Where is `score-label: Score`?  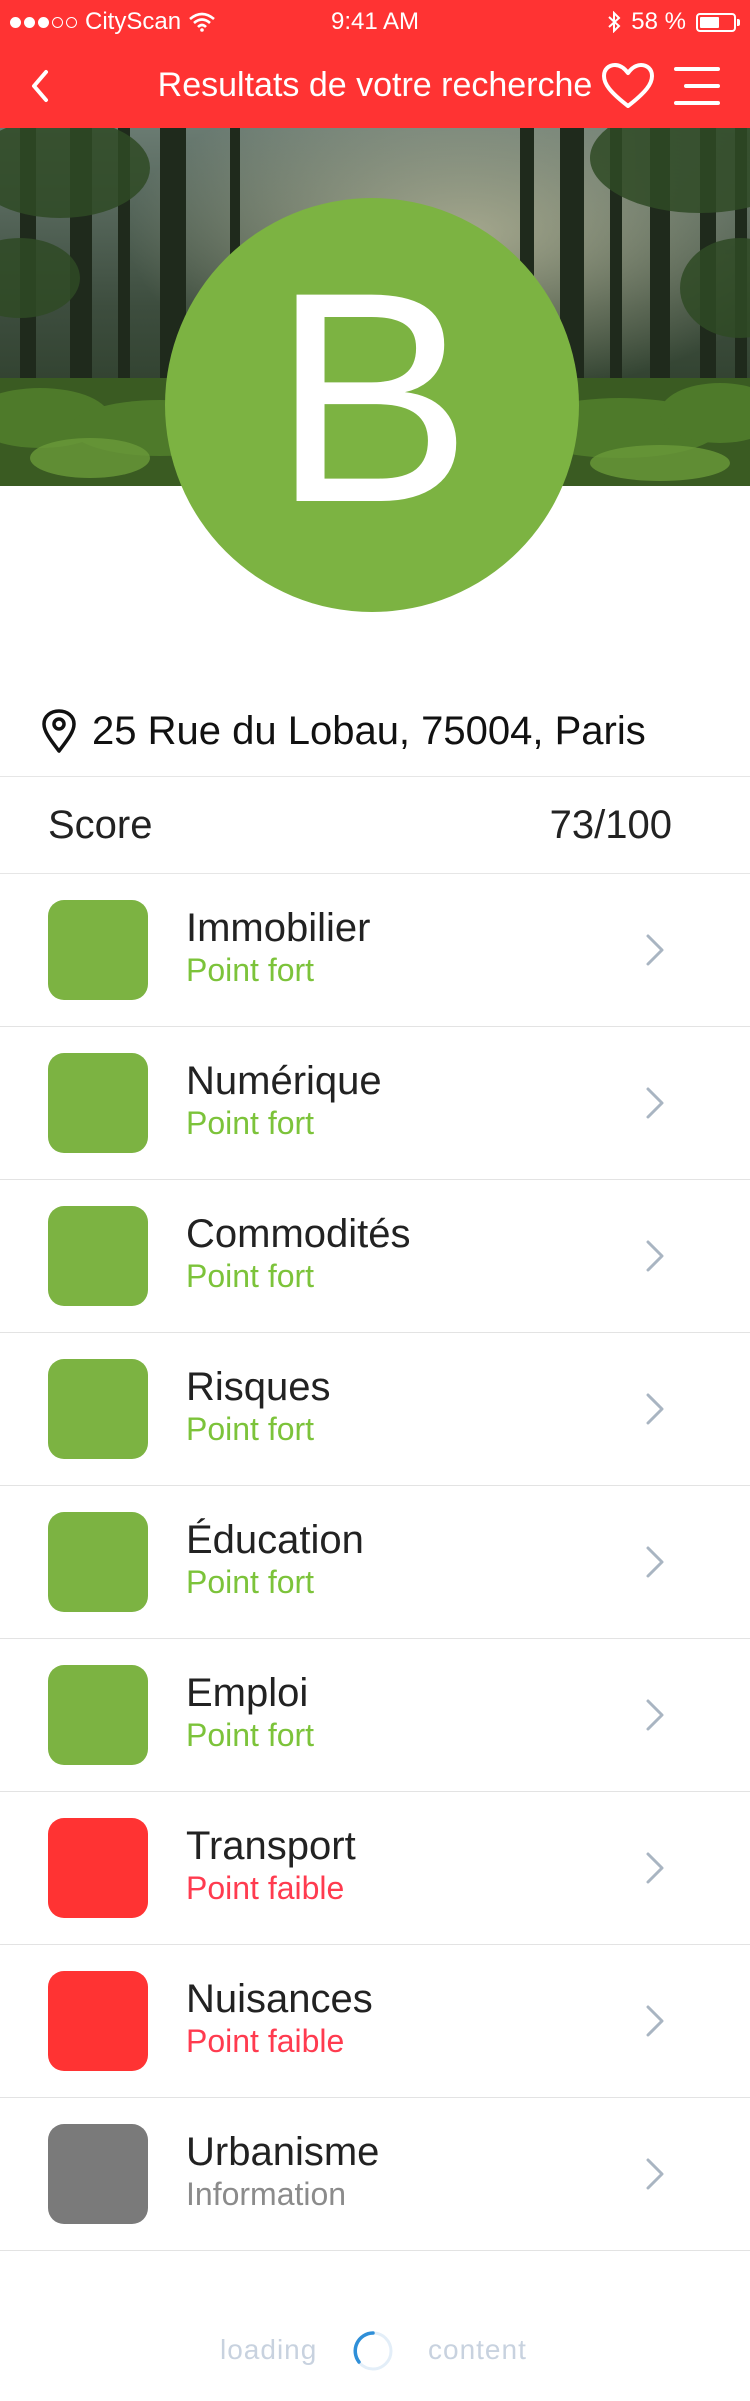
score-label: Score is located at coordinates (100, 825).